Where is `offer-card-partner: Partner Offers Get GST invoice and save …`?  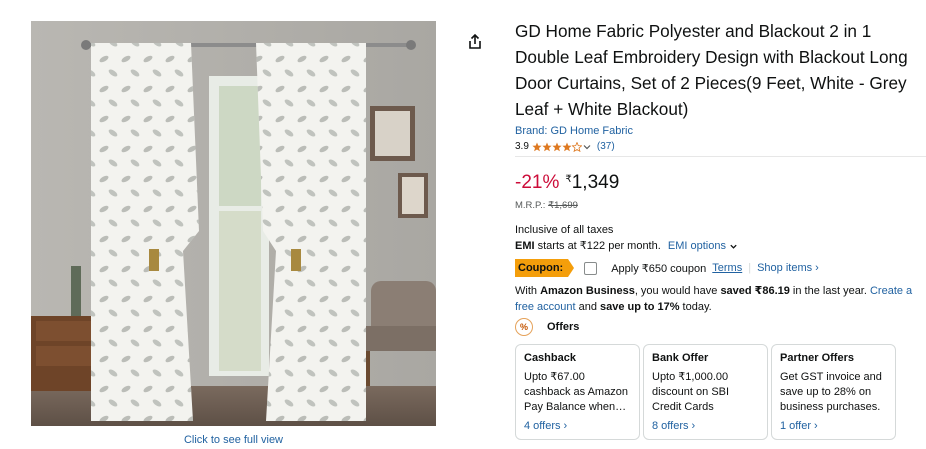
offer-card-partner: Partner Offers Get GST invoice and save … is located at coordinates (833, 392).